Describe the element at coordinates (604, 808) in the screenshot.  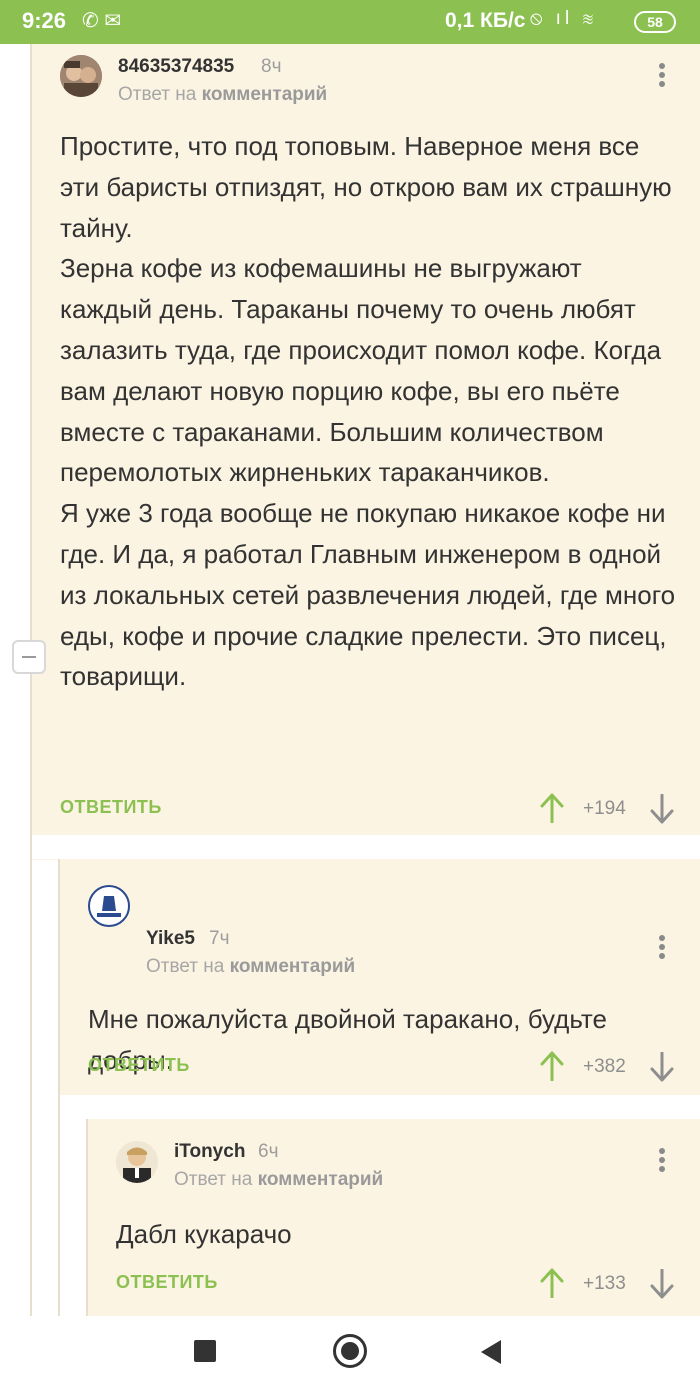
I see `comment-rating: +194` at that location.